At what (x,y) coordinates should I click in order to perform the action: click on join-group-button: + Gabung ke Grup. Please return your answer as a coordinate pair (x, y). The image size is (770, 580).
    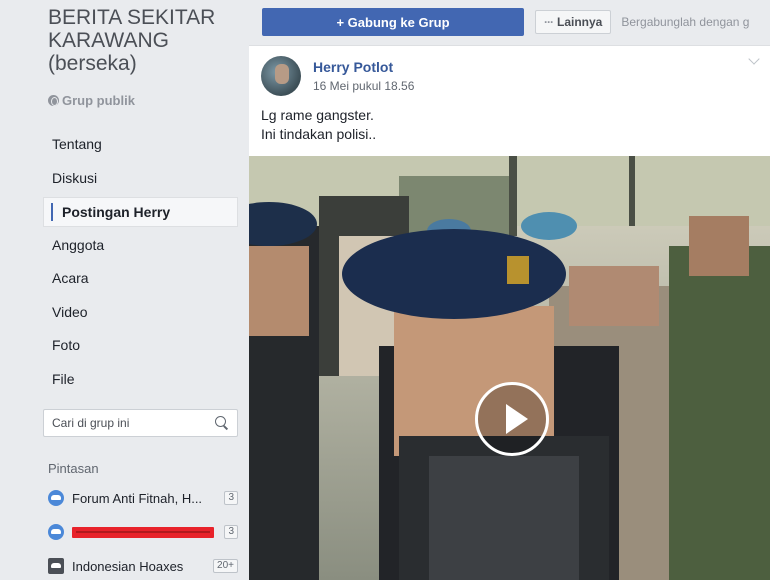
    Looking at the image, I should click on (393, 22).